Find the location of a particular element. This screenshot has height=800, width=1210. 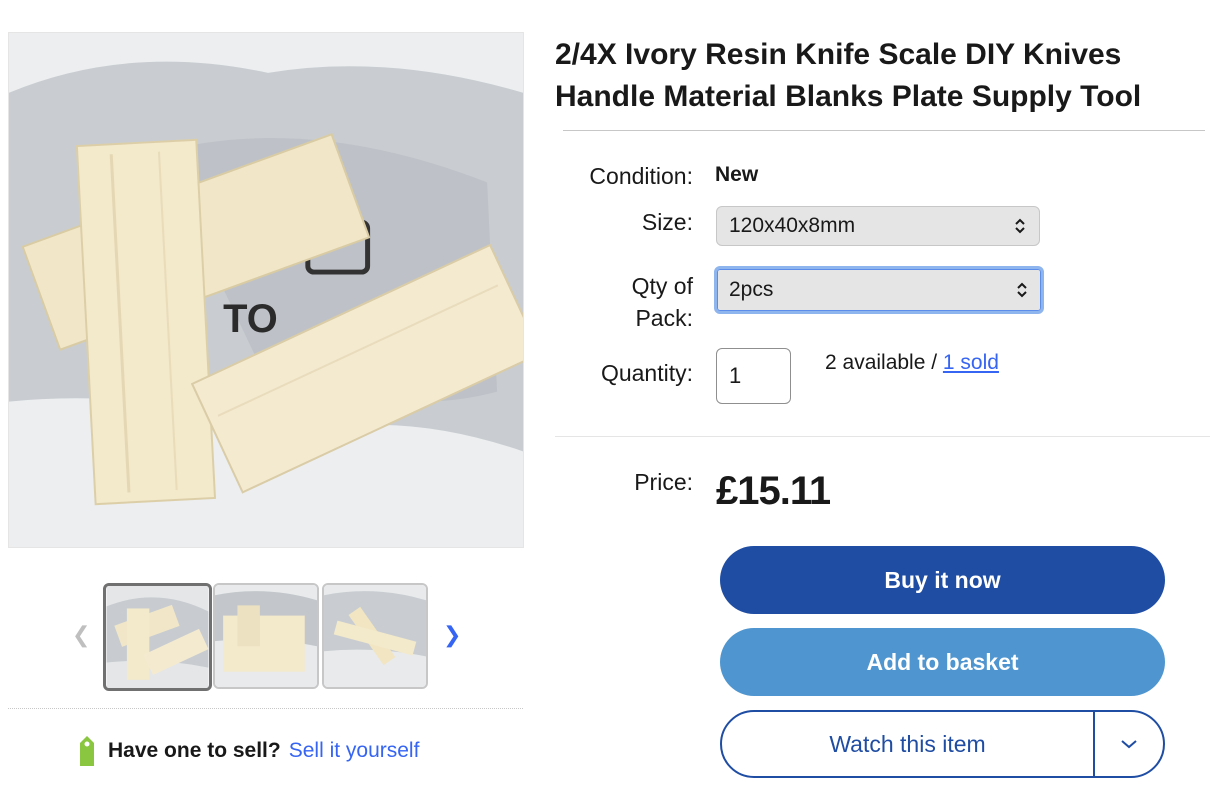

svg-text: TO is located at coordinates (250, 319).